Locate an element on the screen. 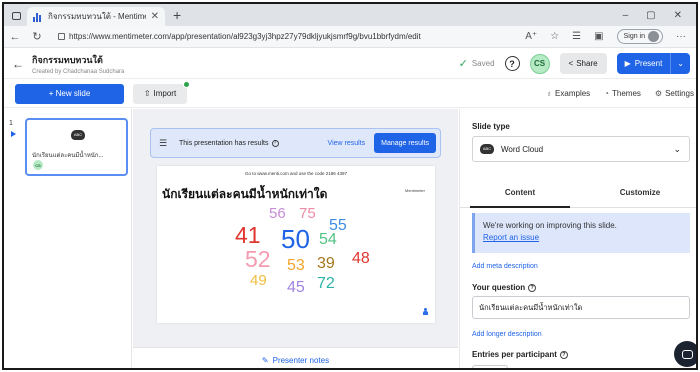 The width and height of the screenshot is (700, 372). add-meta-description-link: Add meta description is located at coordinates (505, 266).